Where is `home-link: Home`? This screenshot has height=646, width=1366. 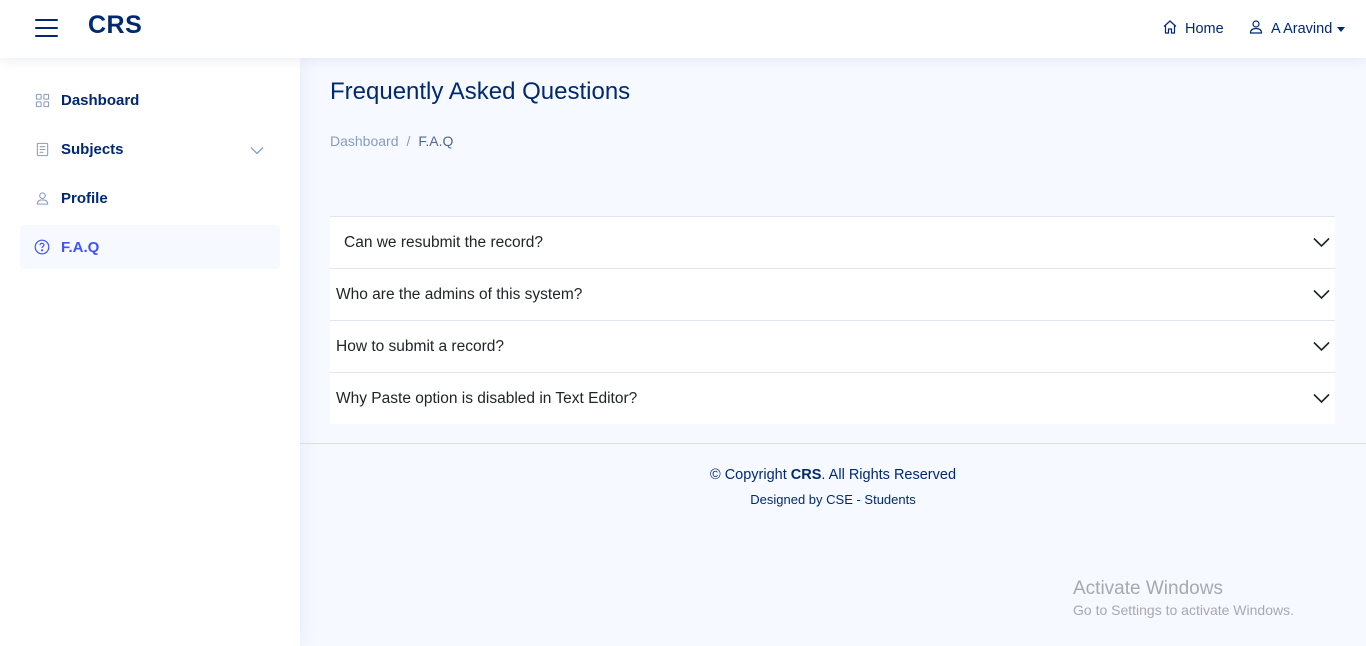 home-link: Home is located at coordinates (1193, 29).